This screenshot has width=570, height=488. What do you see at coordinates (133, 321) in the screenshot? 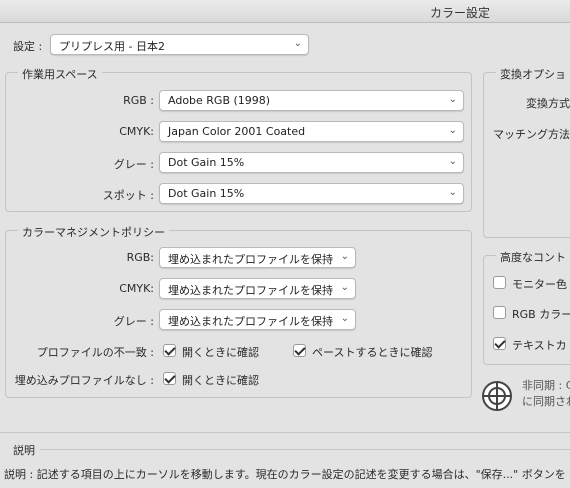
I see `policy-gray-label: グレー :` at bounding box center [133, 321].